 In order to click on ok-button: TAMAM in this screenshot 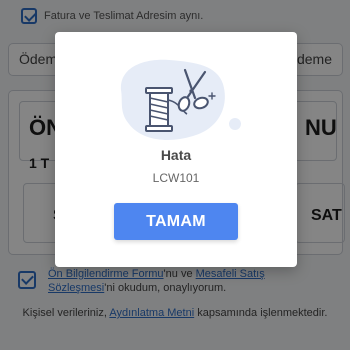, I will do `click(176, 221)`.